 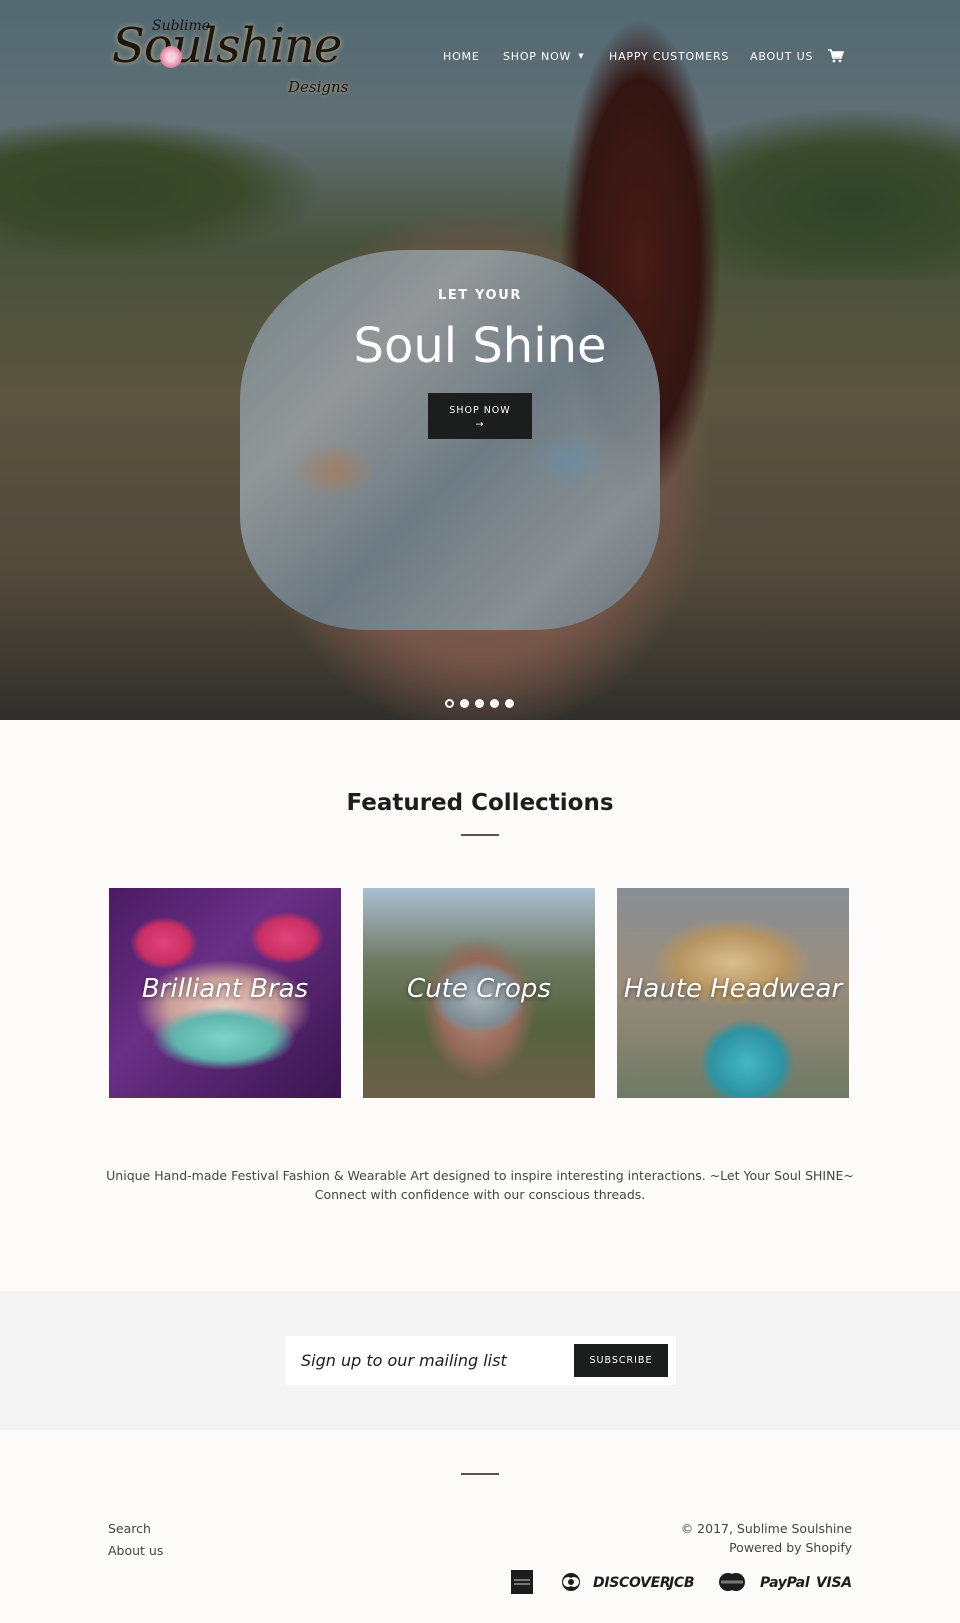 What do you see at coordinates (480, 1474) in the screenshot?
I see `footer-divider` at bounding box center [480, 1474].